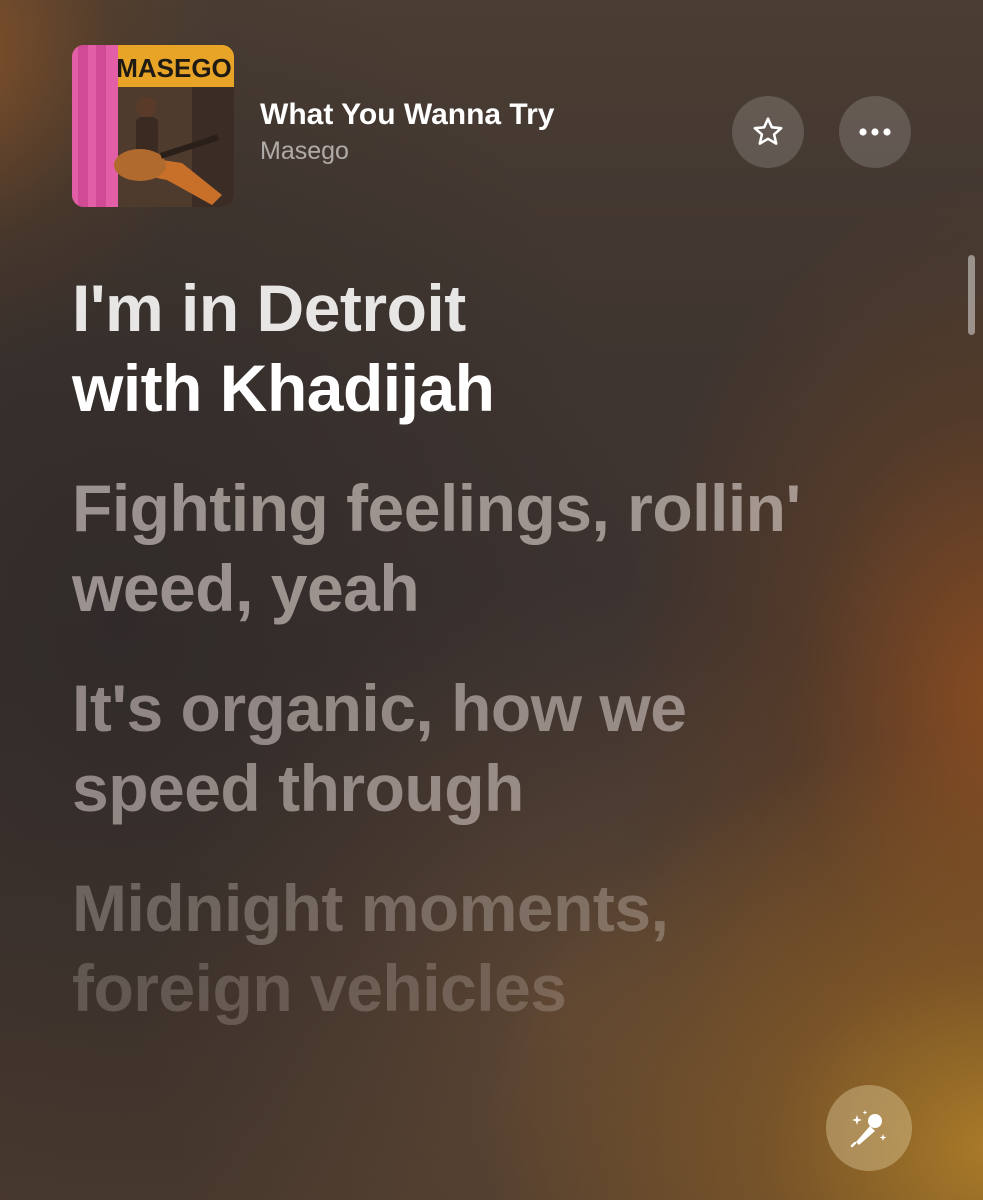 This screenshot has height=1200, width=983. Describe the element at coordinates (379, 708) in the screenshot. I see `lyric-text: It's organic, how we` at that location.